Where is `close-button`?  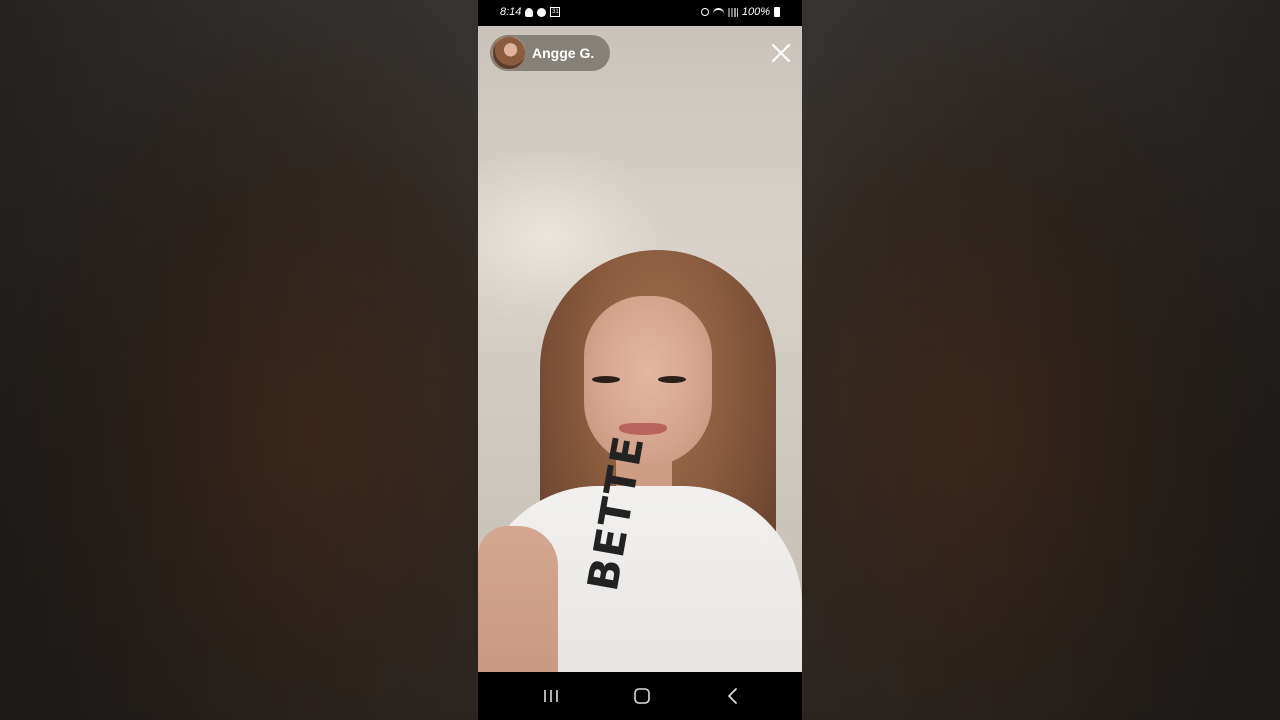 close-button is located at coordinates (781, 53).